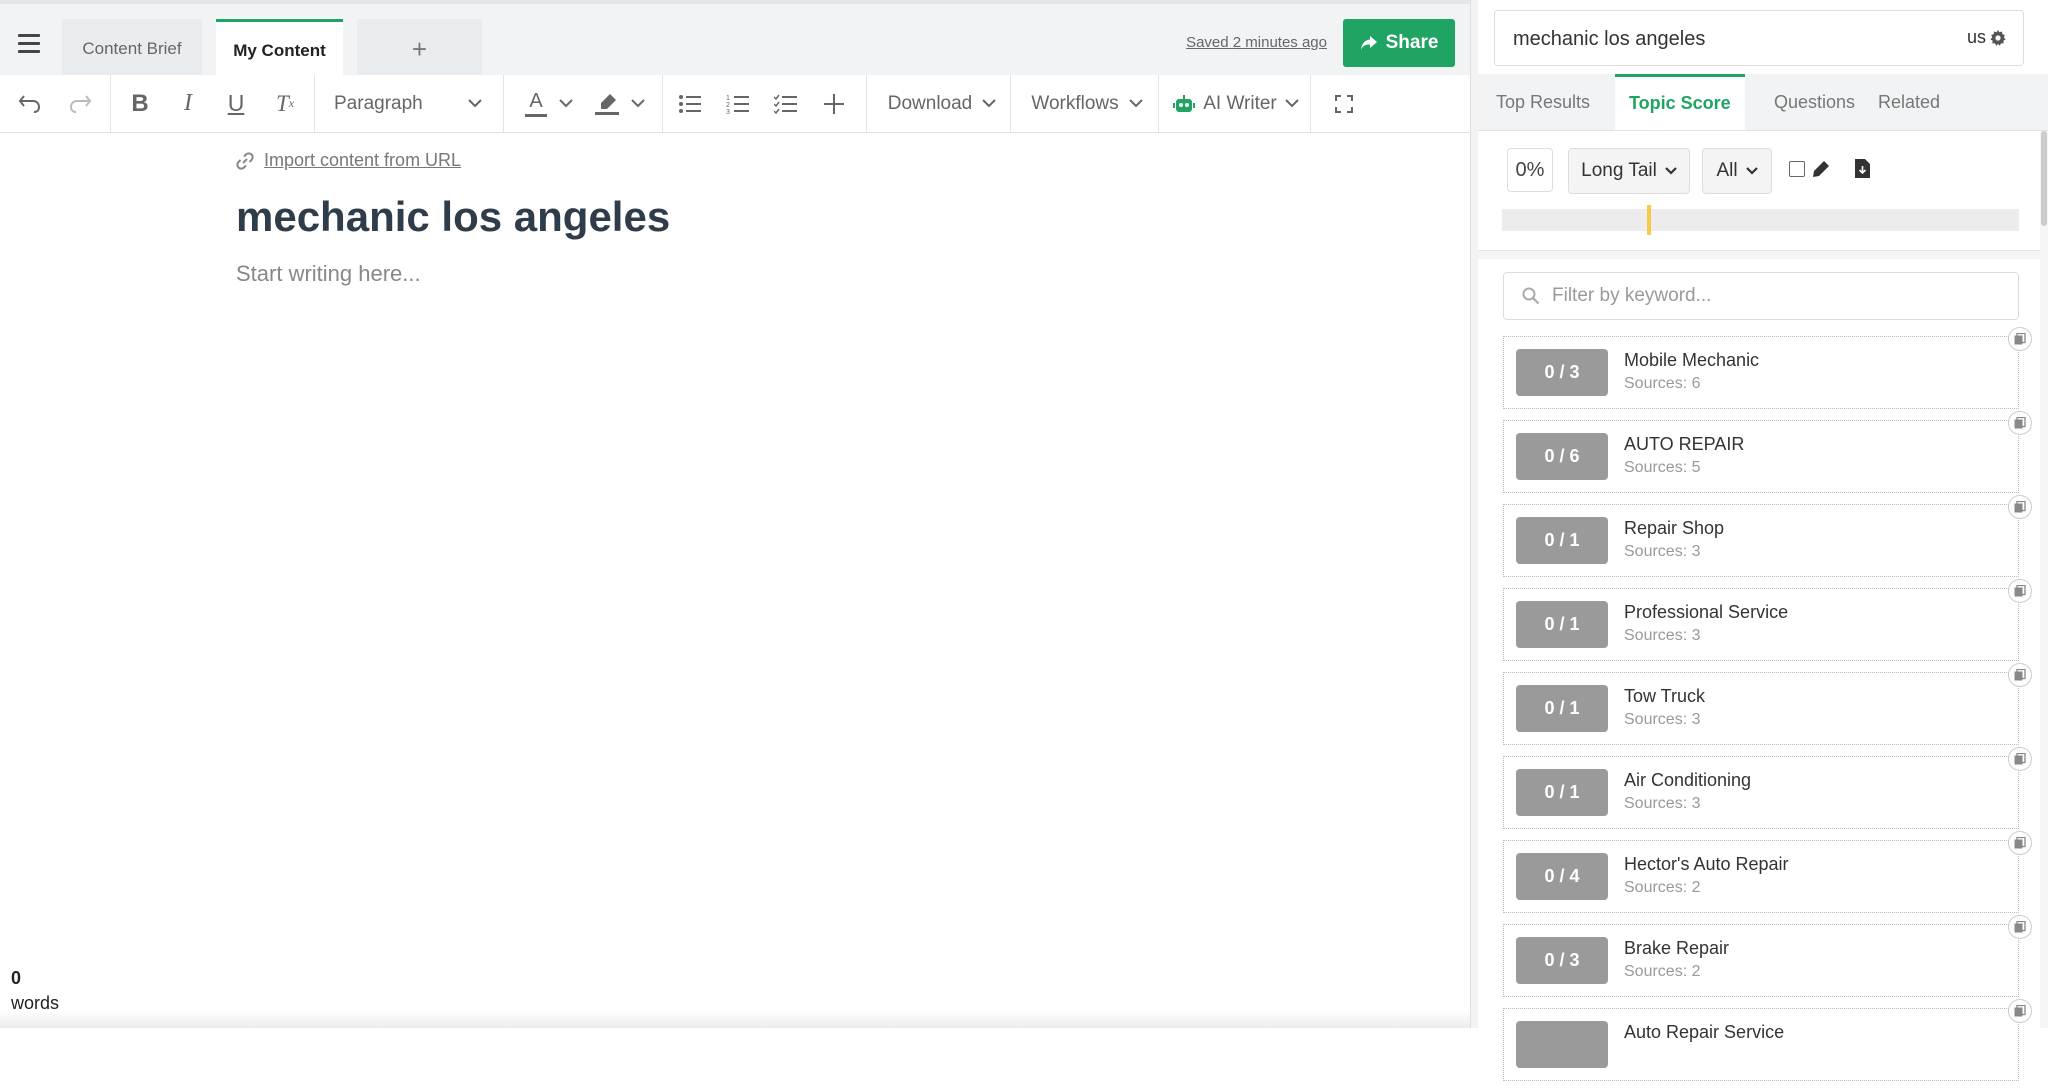 The width and height of the screenshot is (2048, 1092). Describe the element at coordinates (140, 103) in the screenshot. I see `bold-icon: B` at that location.